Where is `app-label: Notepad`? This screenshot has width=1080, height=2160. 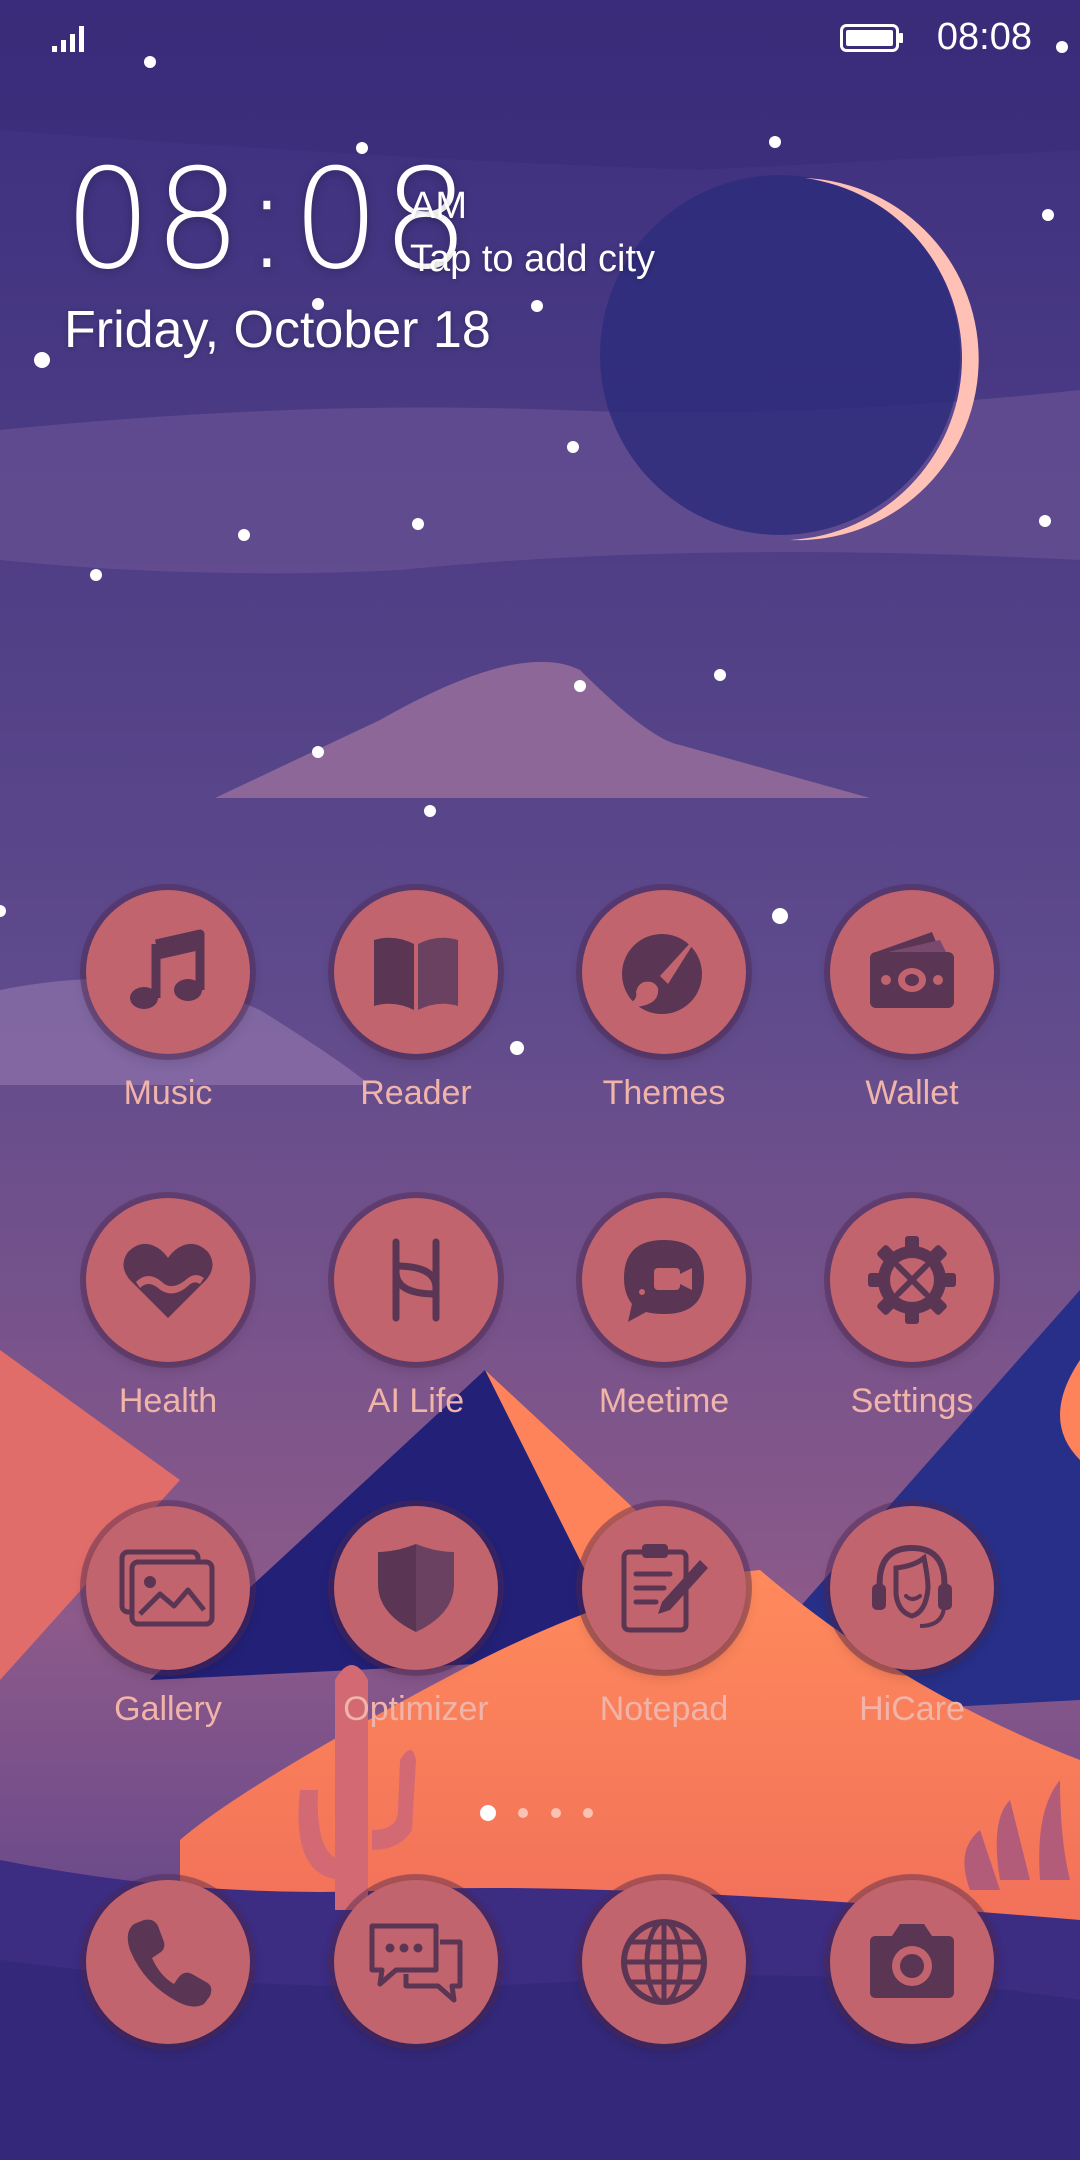 app-label: Notepad is located at coordinates (664, 1709).